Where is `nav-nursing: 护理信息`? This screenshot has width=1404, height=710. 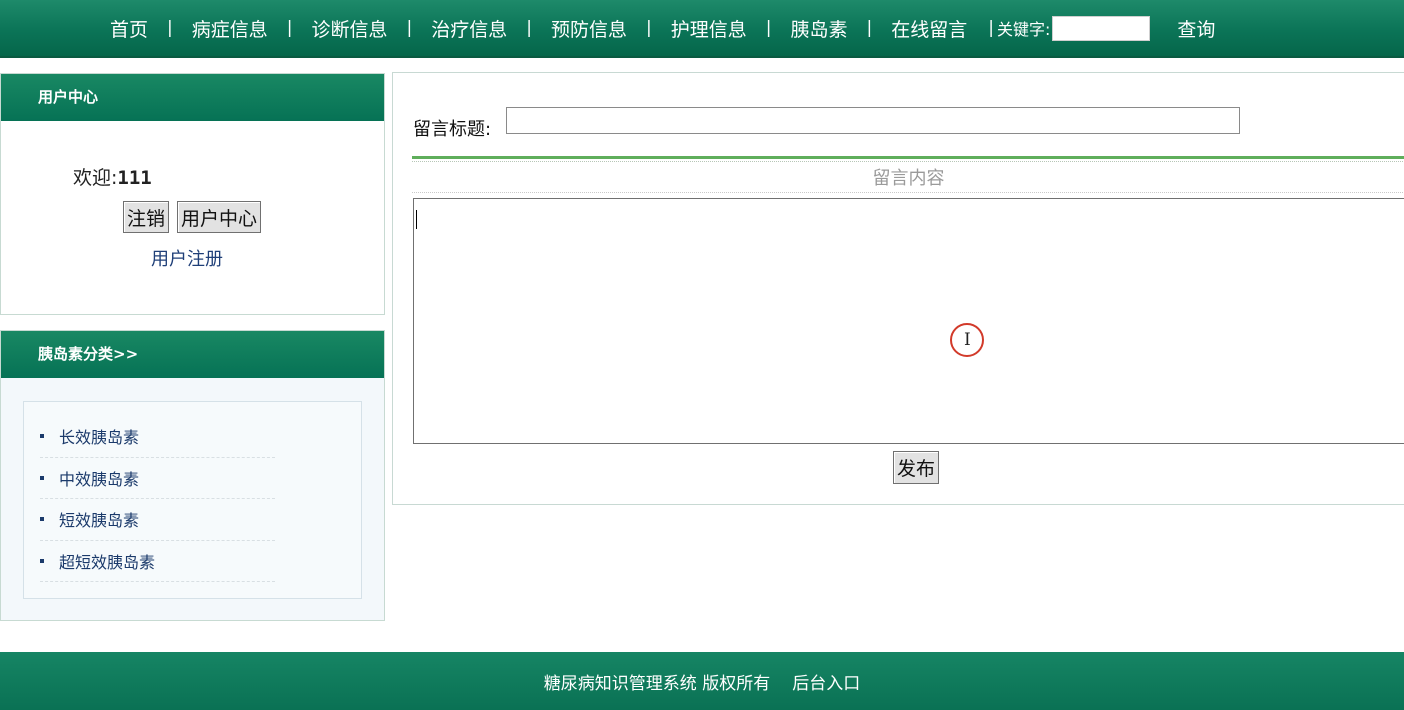
nav-nursing: 护理信息 is located at coordinates (709, 28).